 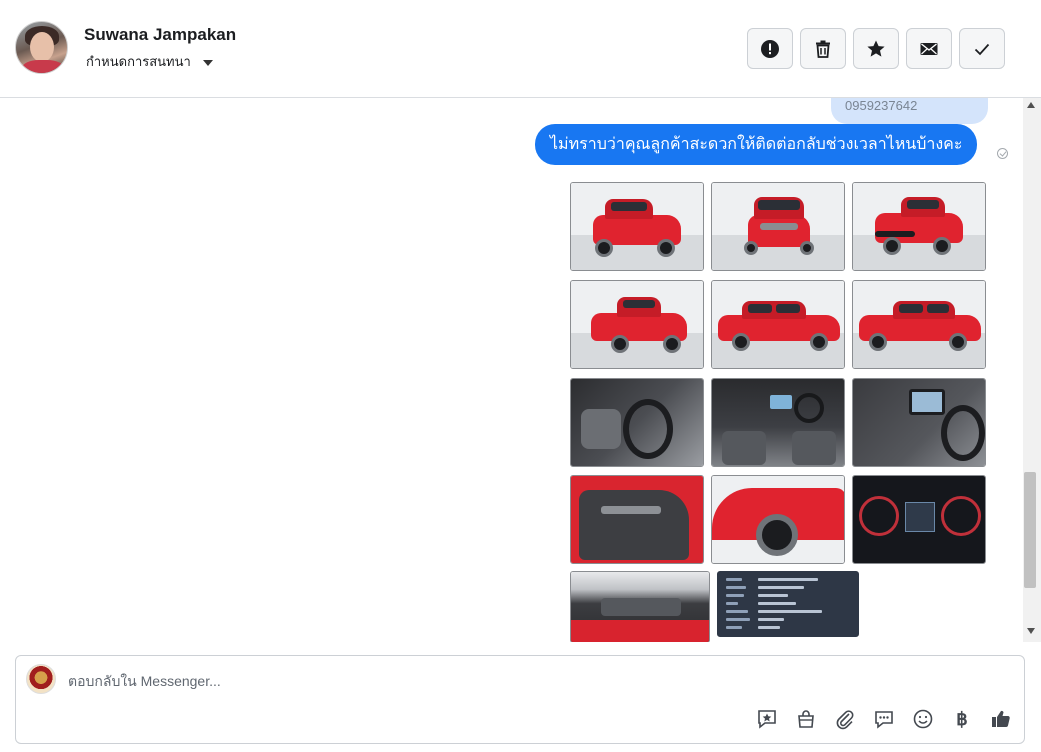 I want to click on reply-input, so click(x=518, y=681).